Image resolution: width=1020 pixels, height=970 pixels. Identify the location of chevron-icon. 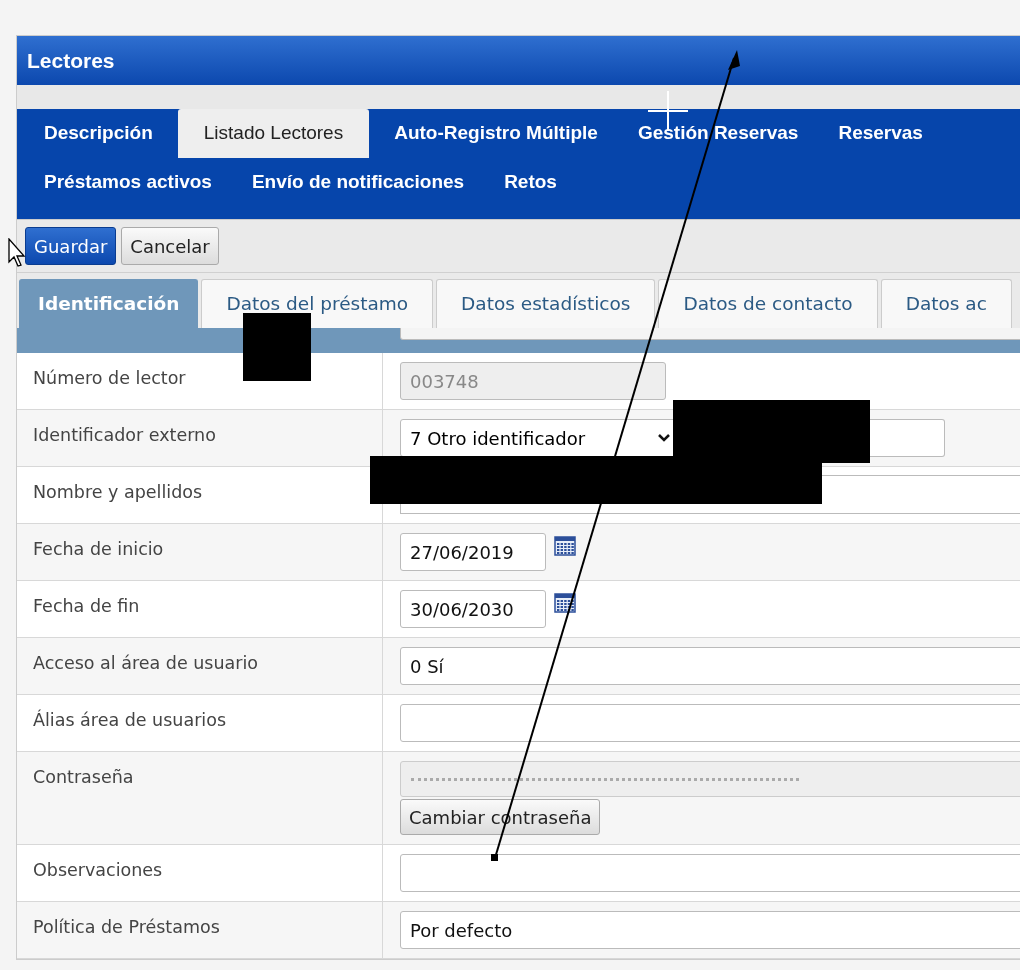
(664, 438).